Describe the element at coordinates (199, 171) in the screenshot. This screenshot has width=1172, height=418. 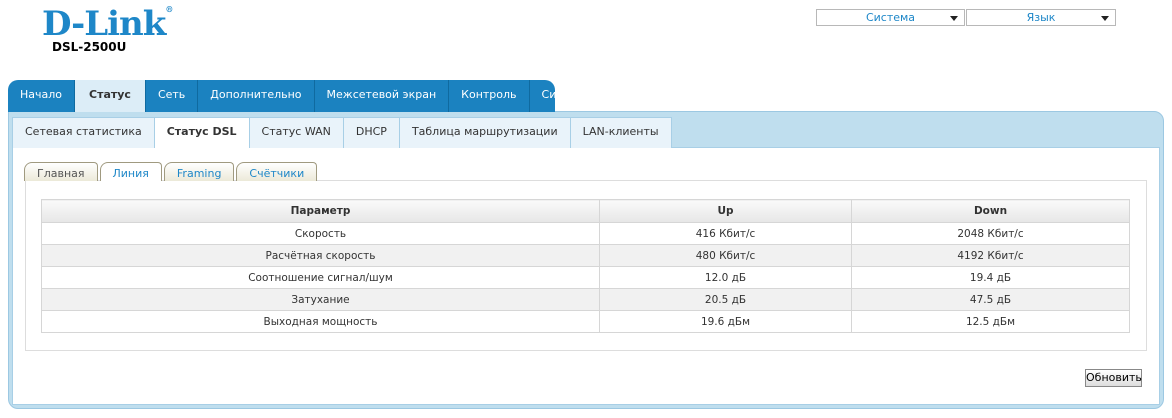
I see `tab-framing: Framing` at that location.